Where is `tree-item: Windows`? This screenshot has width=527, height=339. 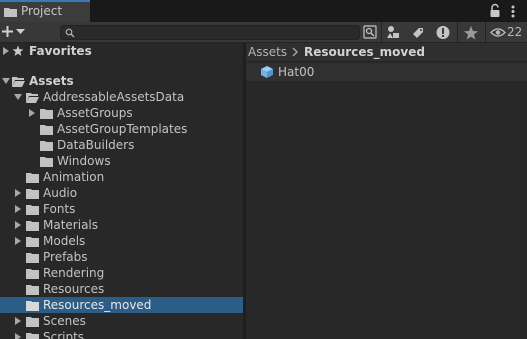
tree-item: Windows is located at coordinates (121, 161).